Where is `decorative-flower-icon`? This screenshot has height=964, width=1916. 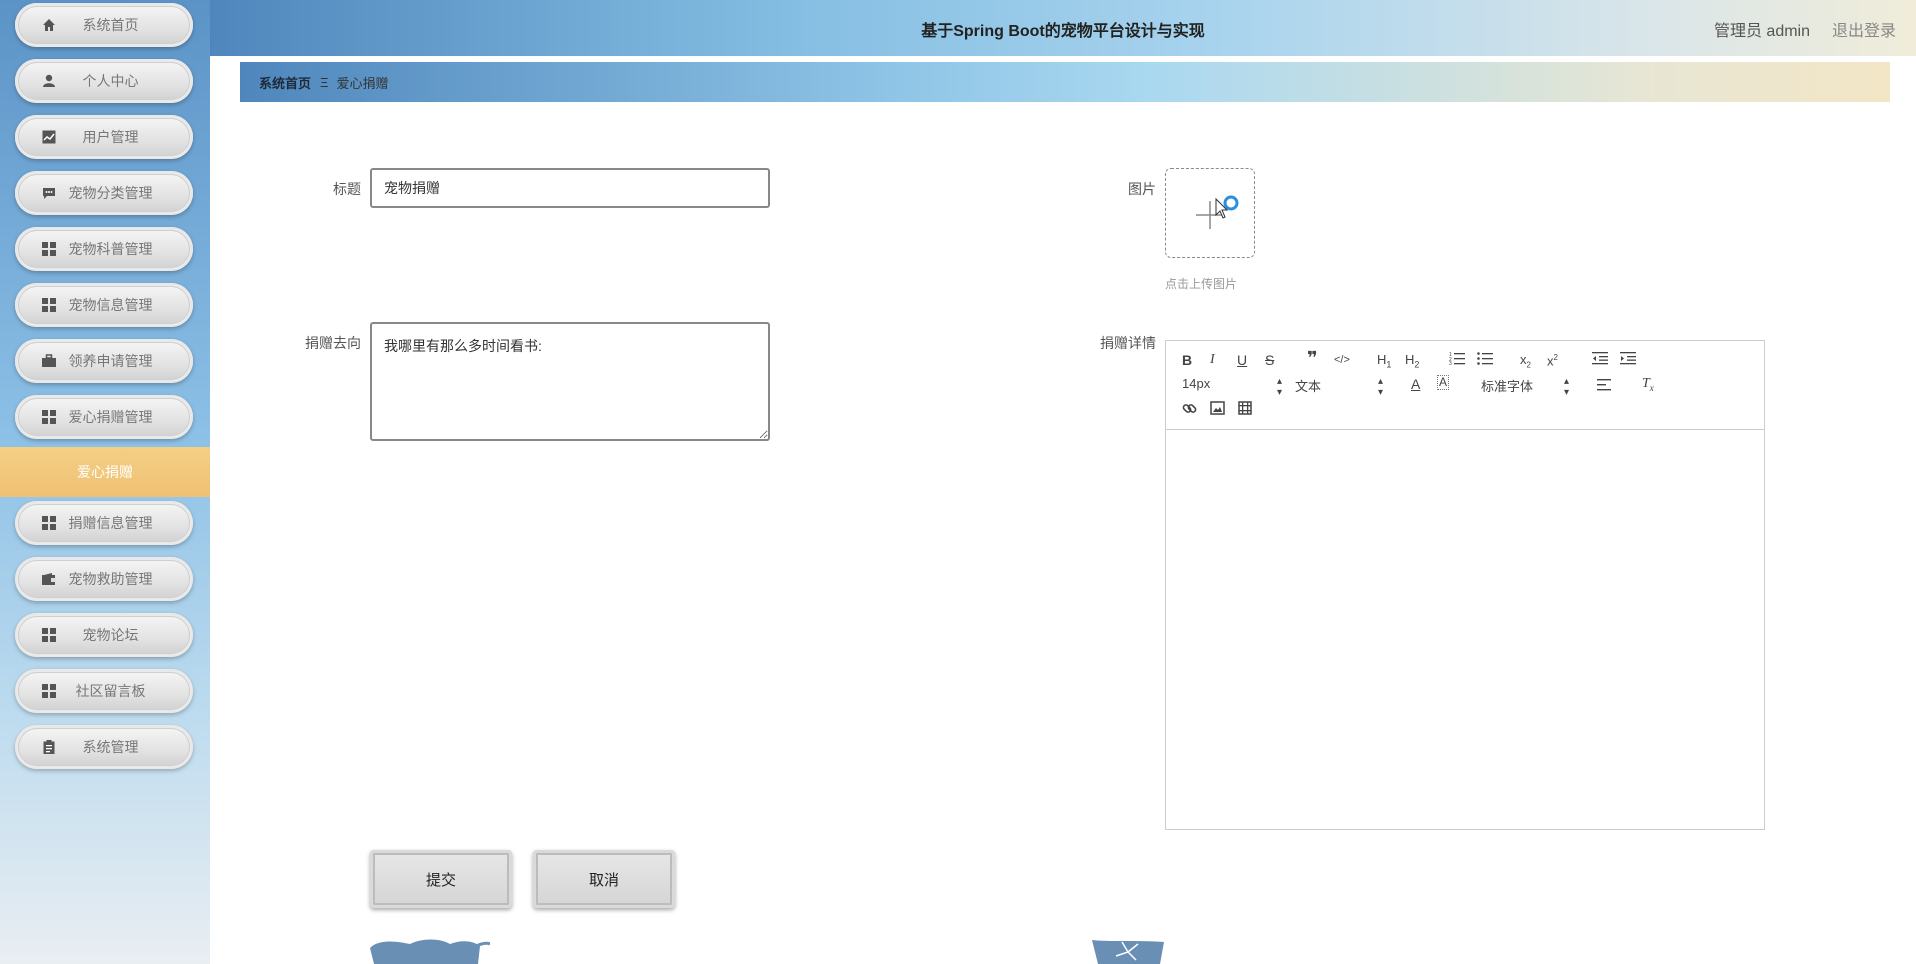
decorative-flower-icon is located at coordinates (1128, 952).